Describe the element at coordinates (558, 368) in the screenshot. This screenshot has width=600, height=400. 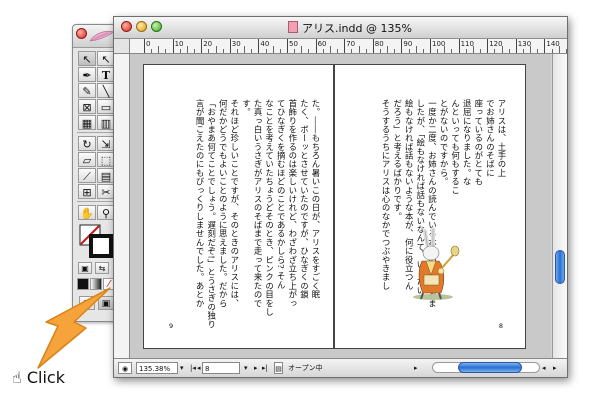
I see `scroll-right-icon: ▸` at that location.